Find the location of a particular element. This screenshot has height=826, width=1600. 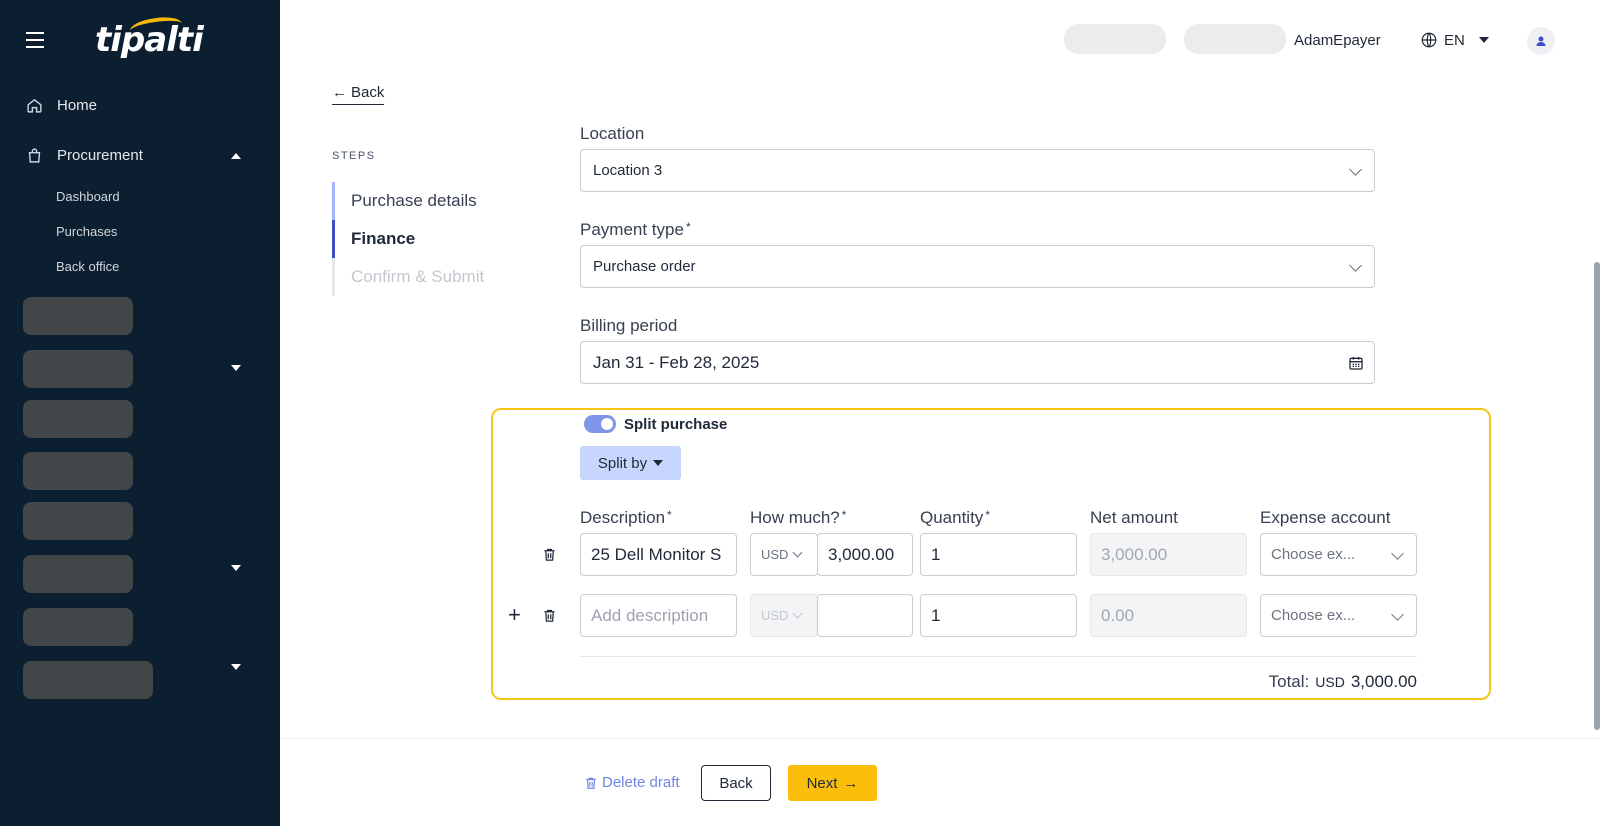

avatar is located at coordinates (1541, 41).